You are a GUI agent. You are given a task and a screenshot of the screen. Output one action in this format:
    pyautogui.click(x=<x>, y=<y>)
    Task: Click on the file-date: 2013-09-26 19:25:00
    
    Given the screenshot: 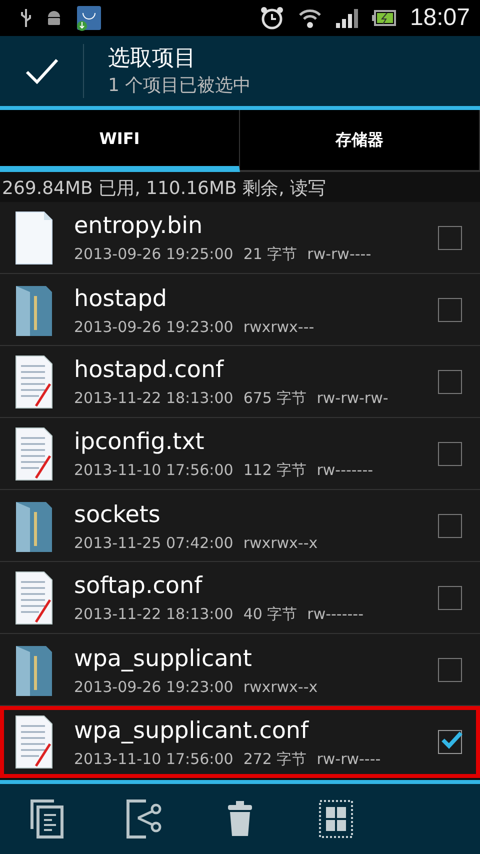 What is the action you would take?
    pyautogui.click(x=154, y=254)
    